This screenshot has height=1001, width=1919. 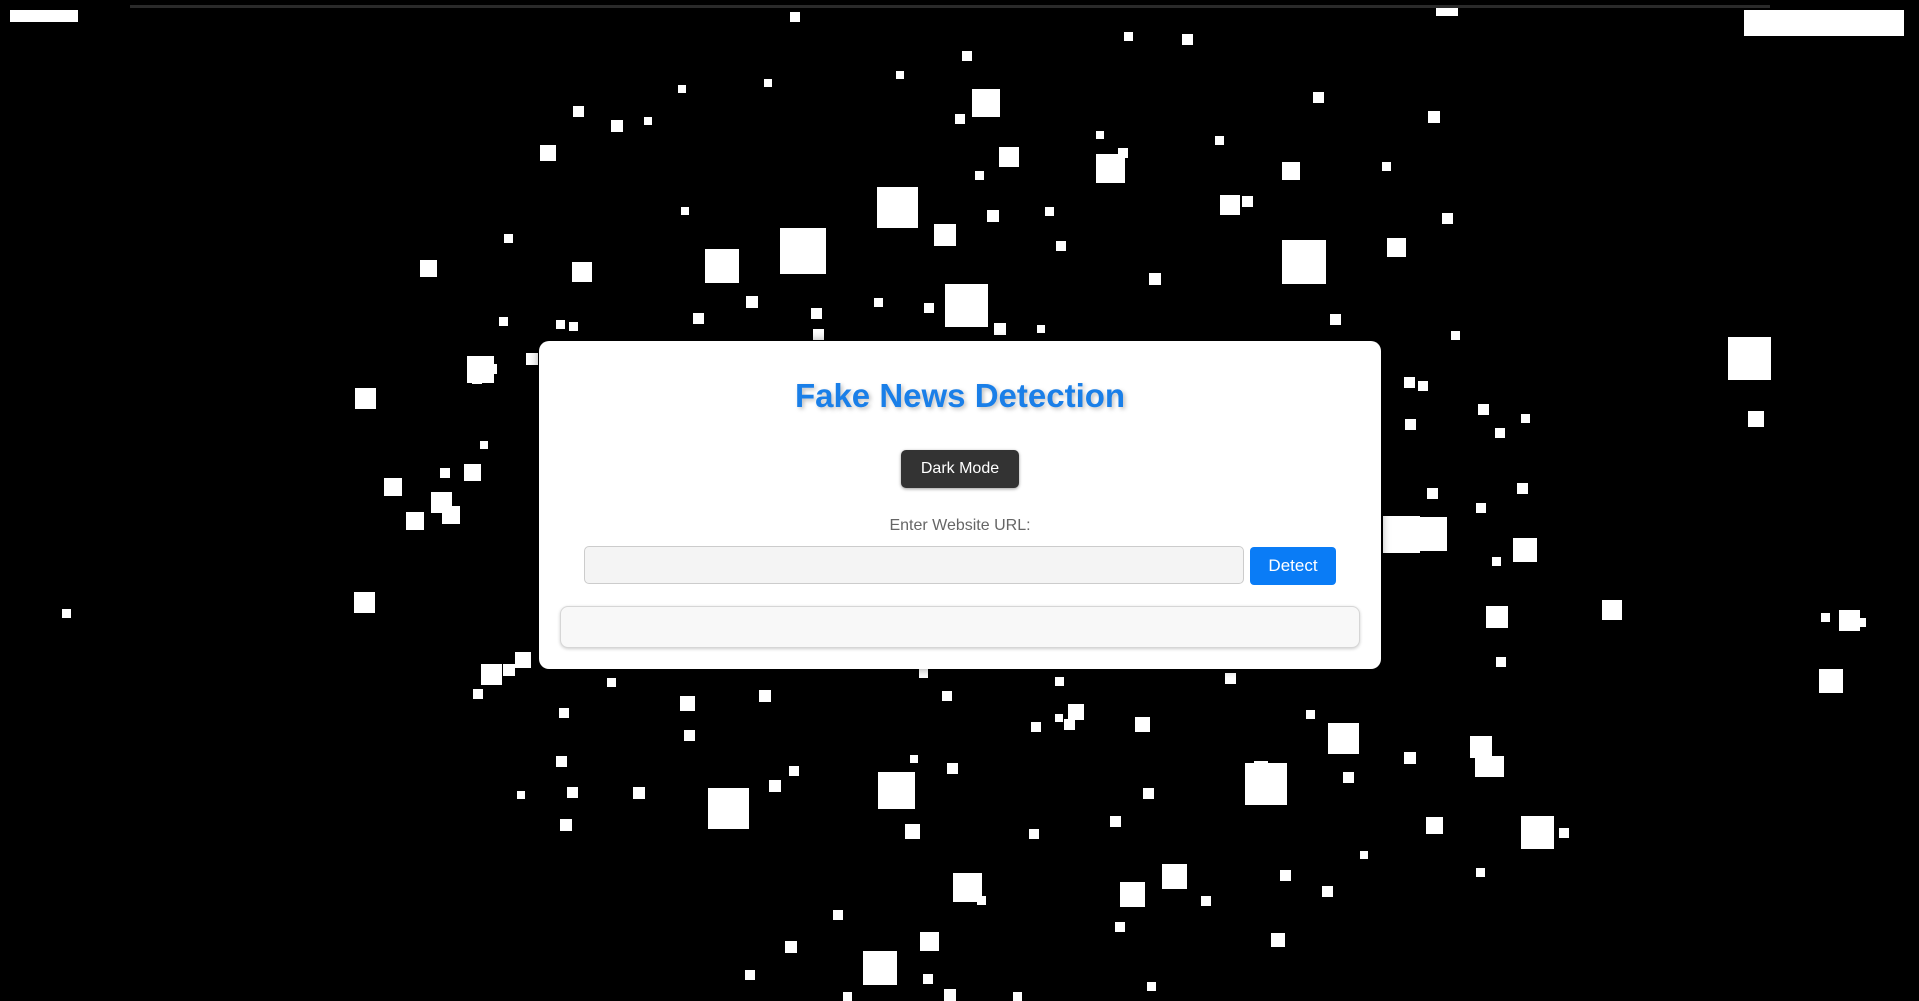 I want to click on url-field-label: Enter Website URL:, so click(x=960, y=525).